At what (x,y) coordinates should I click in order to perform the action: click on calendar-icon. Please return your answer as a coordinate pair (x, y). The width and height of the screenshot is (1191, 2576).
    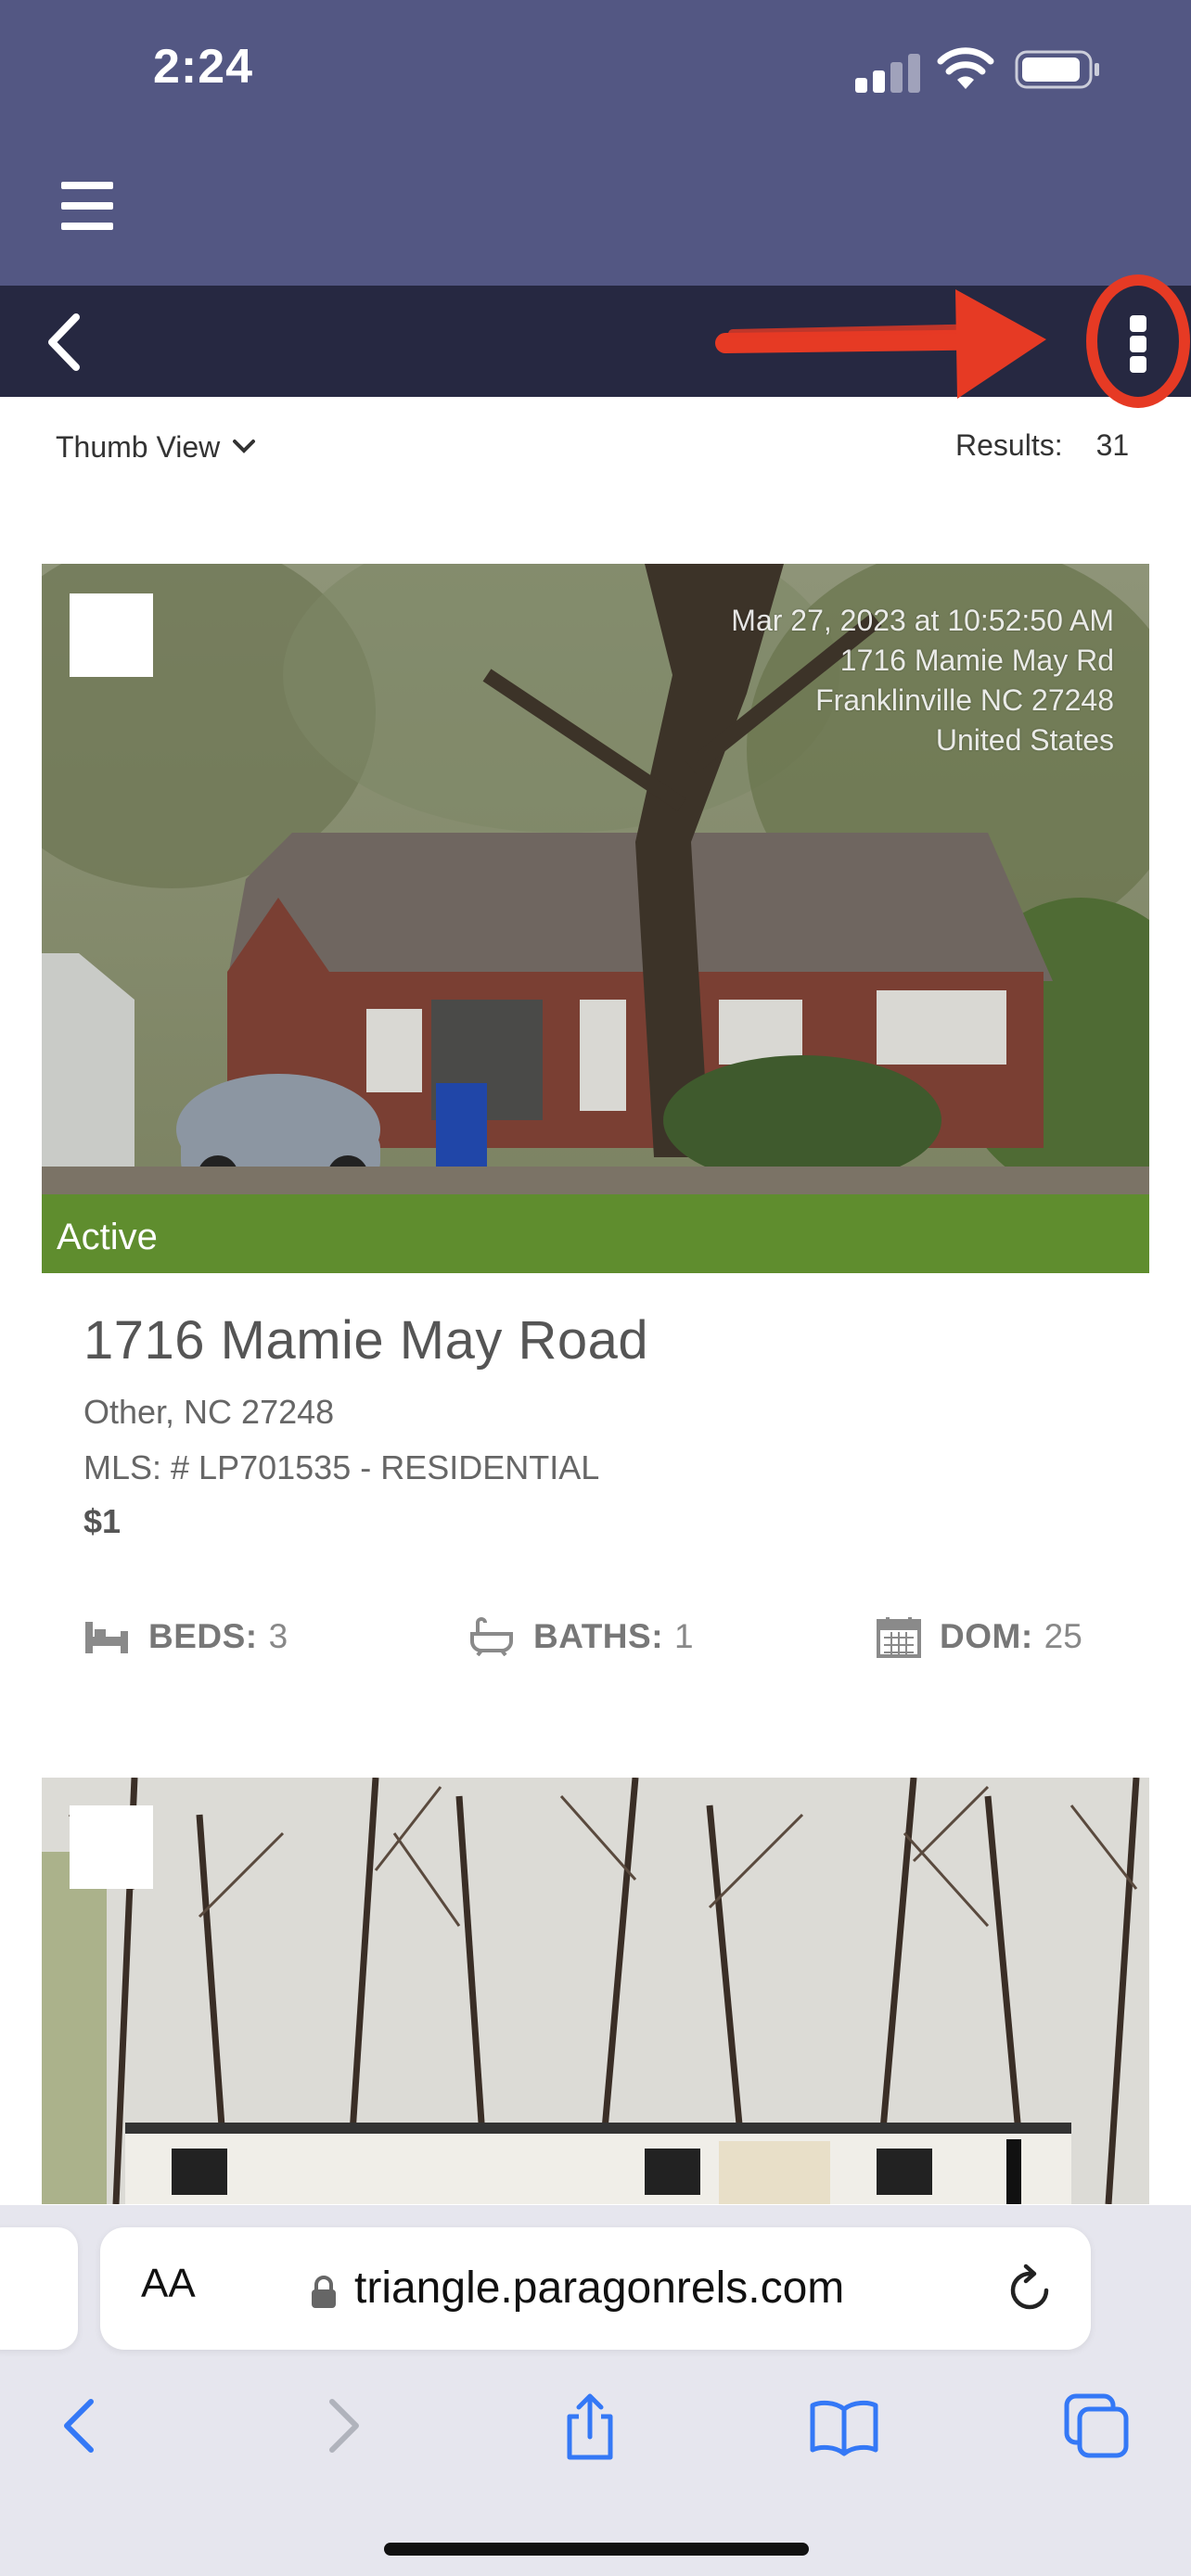
    Looking at the image, I should click on (899, 1638).